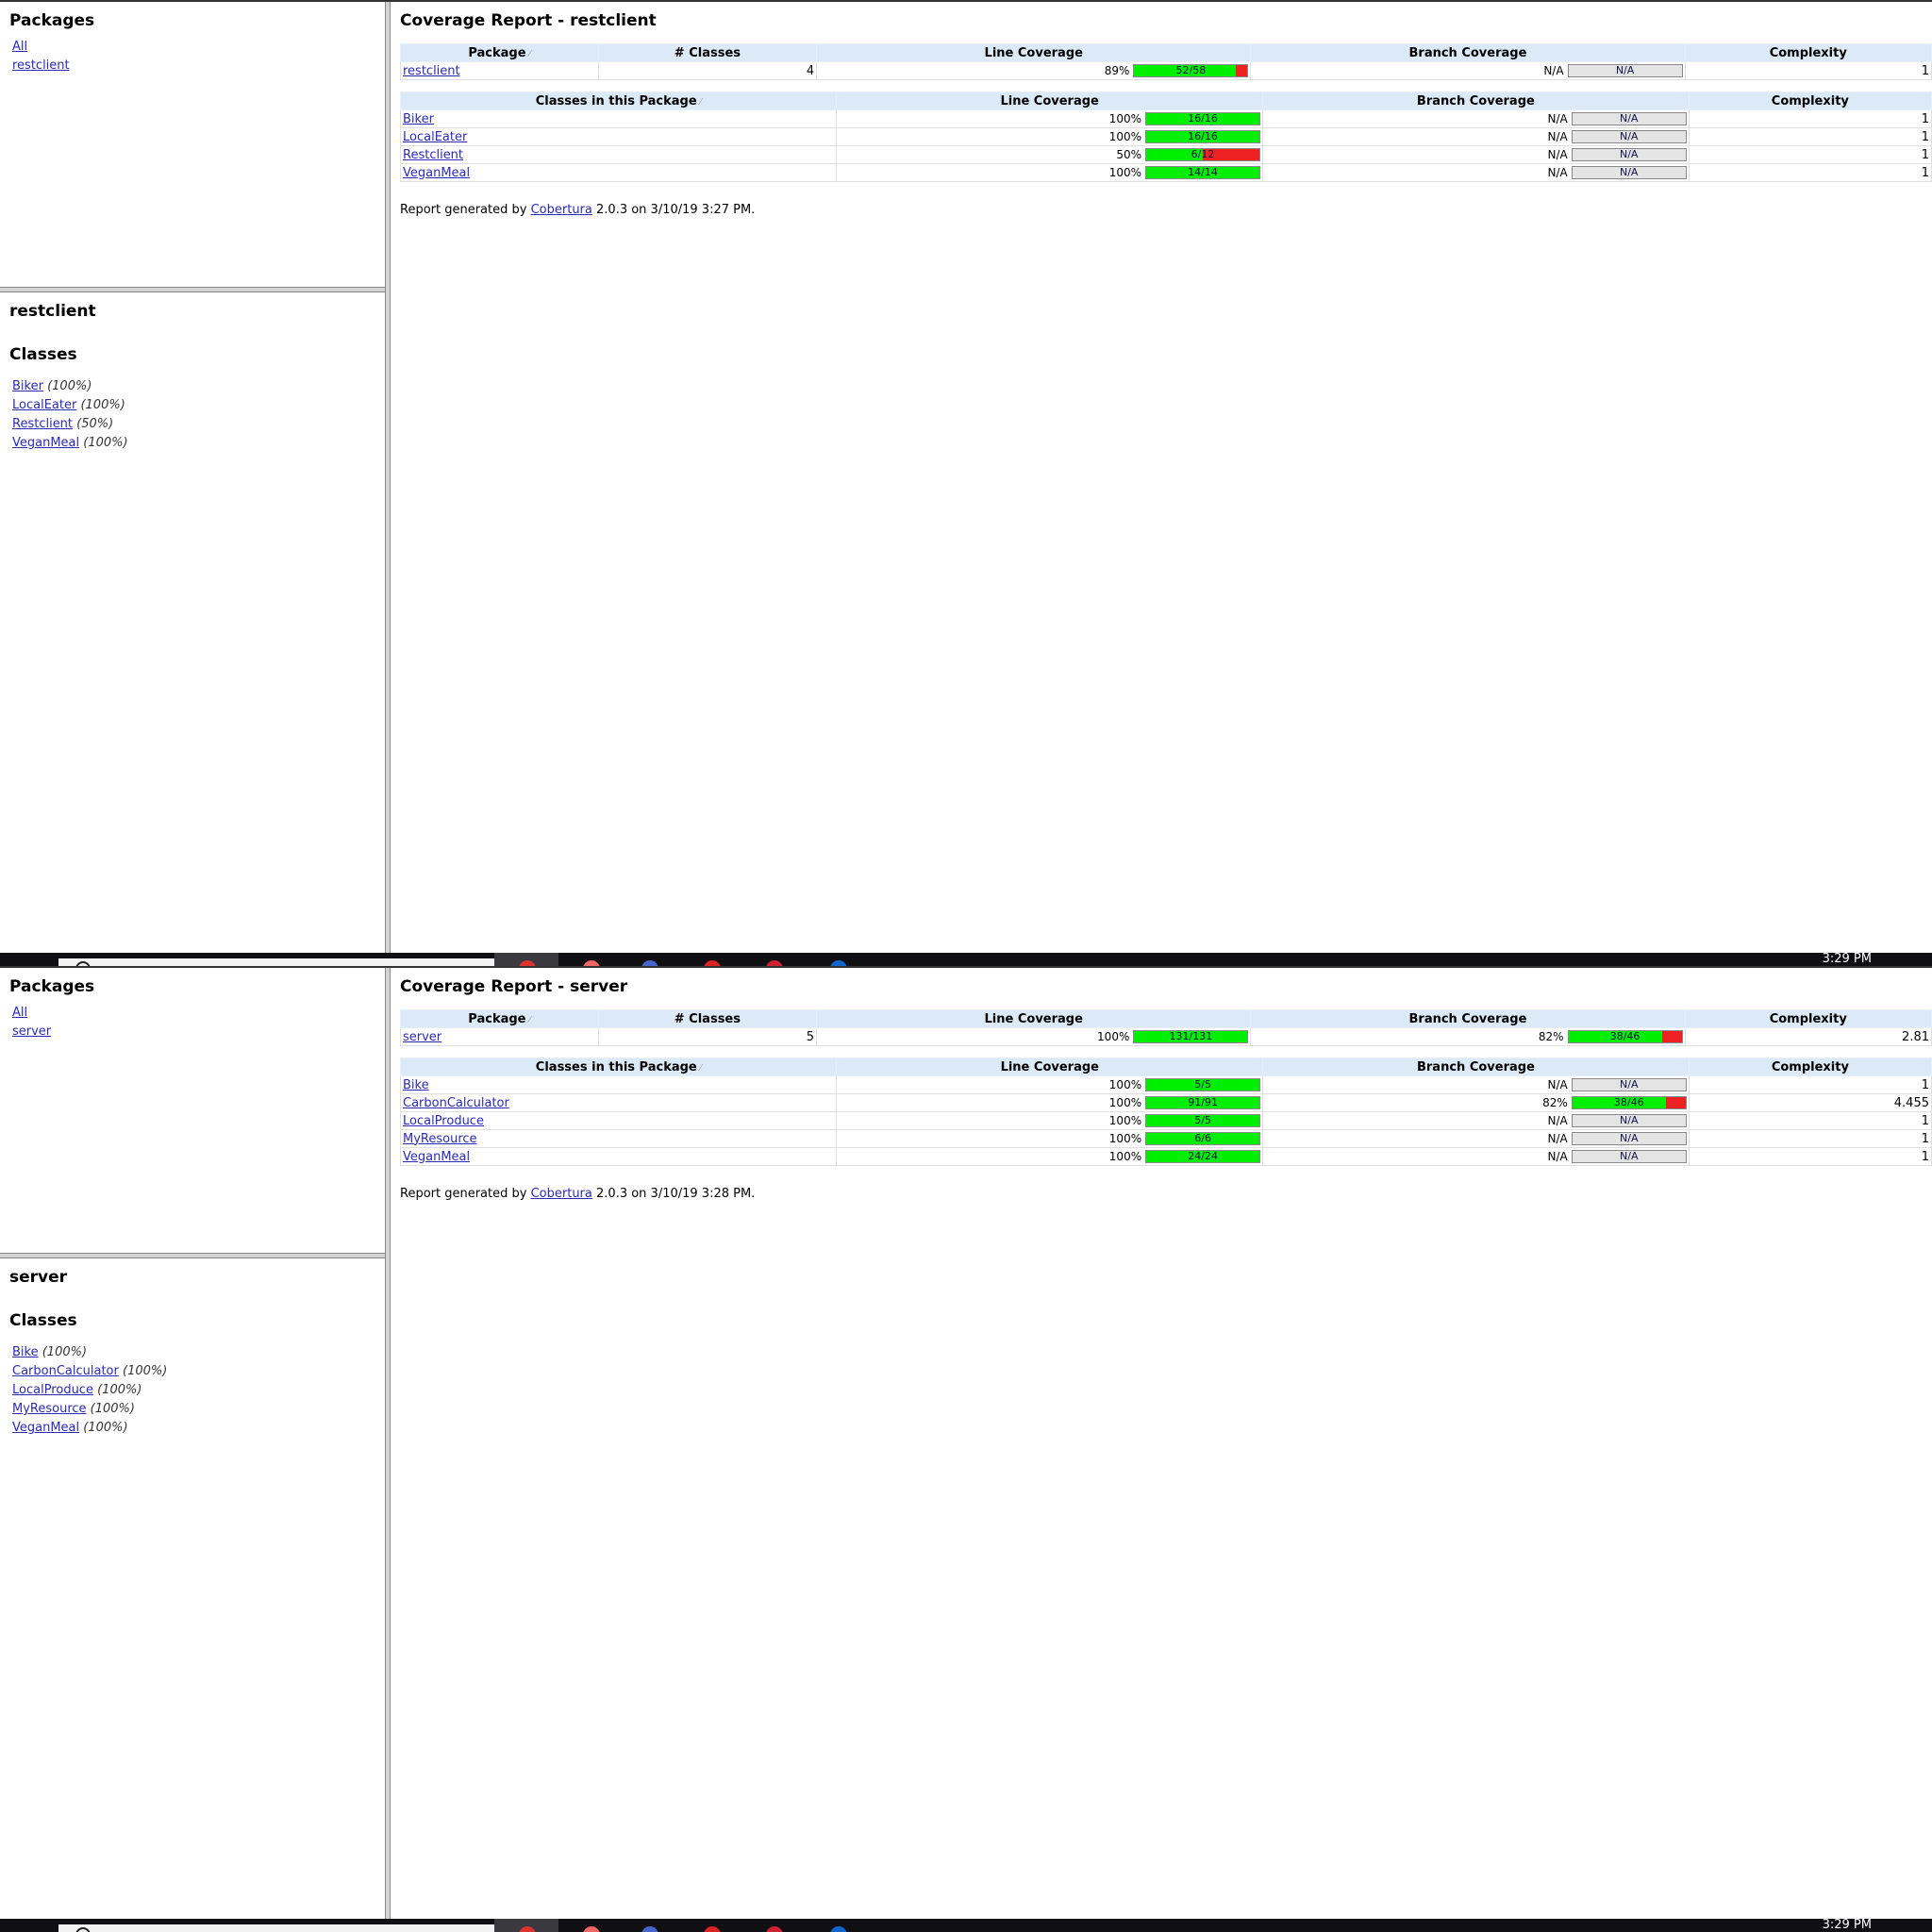  I want to click on line-coverage-bar: 131/131, so click(1191, 1037).